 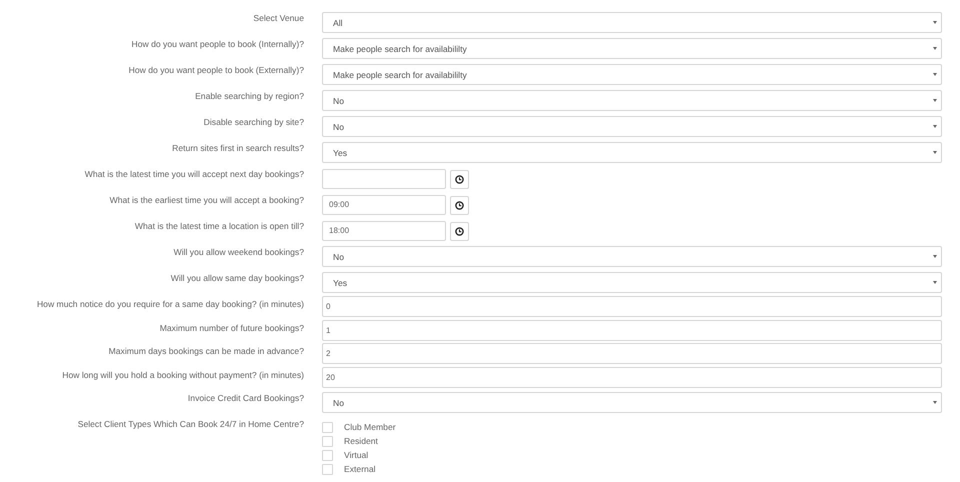 What do you see at coordinates (231, 327) in the screenshot?
I see `field-label: Maximum number of future bookings?` at bounding box center [231, 327].